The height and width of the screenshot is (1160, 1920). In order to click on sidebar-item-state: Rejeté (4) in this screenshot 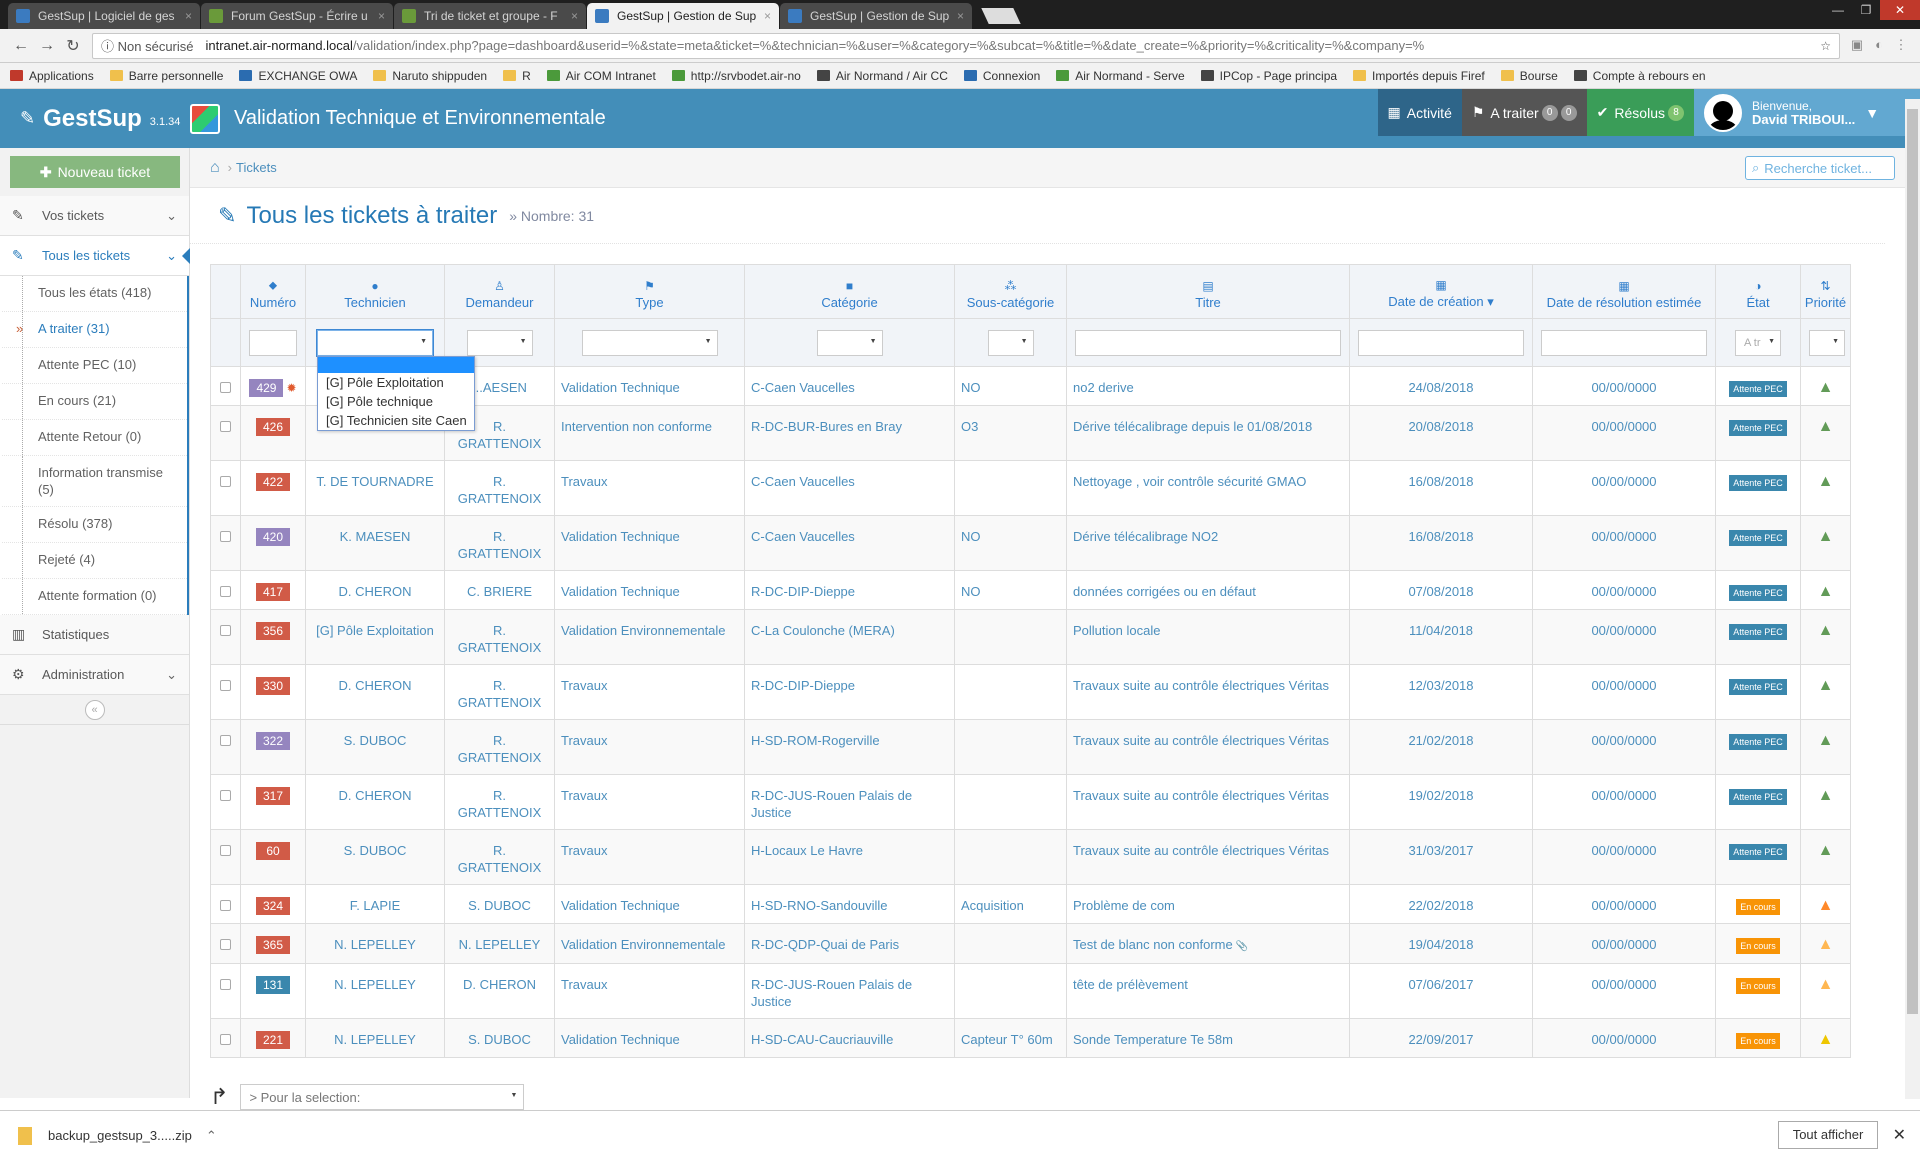, I will do `click(94, 561)`.